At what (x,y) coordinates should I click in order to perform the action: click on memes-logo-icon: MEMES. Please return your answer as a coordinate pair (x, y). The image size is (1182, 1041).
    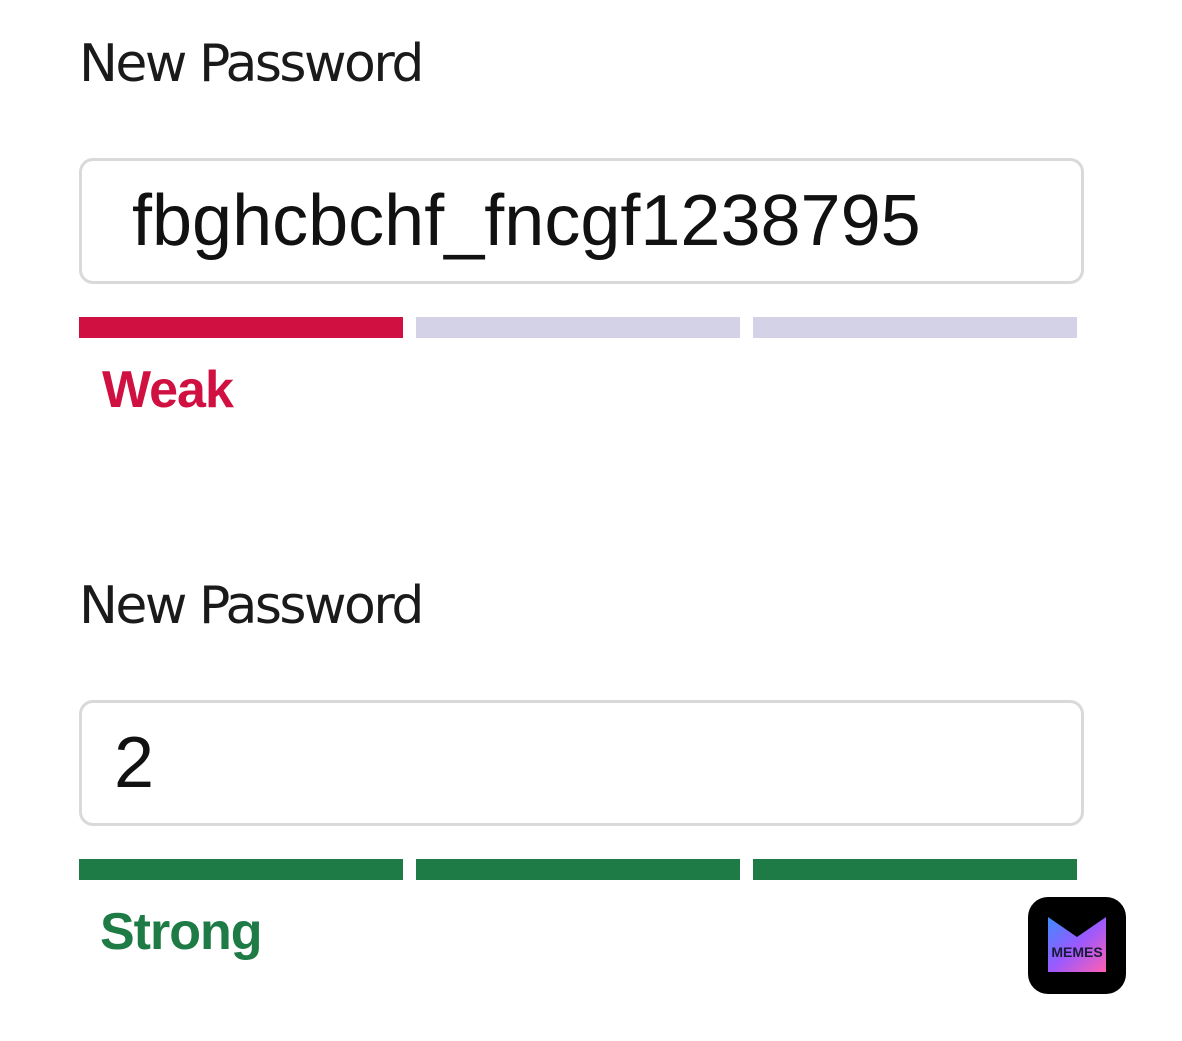
    Looking at the image, I should click on (1077, 945).